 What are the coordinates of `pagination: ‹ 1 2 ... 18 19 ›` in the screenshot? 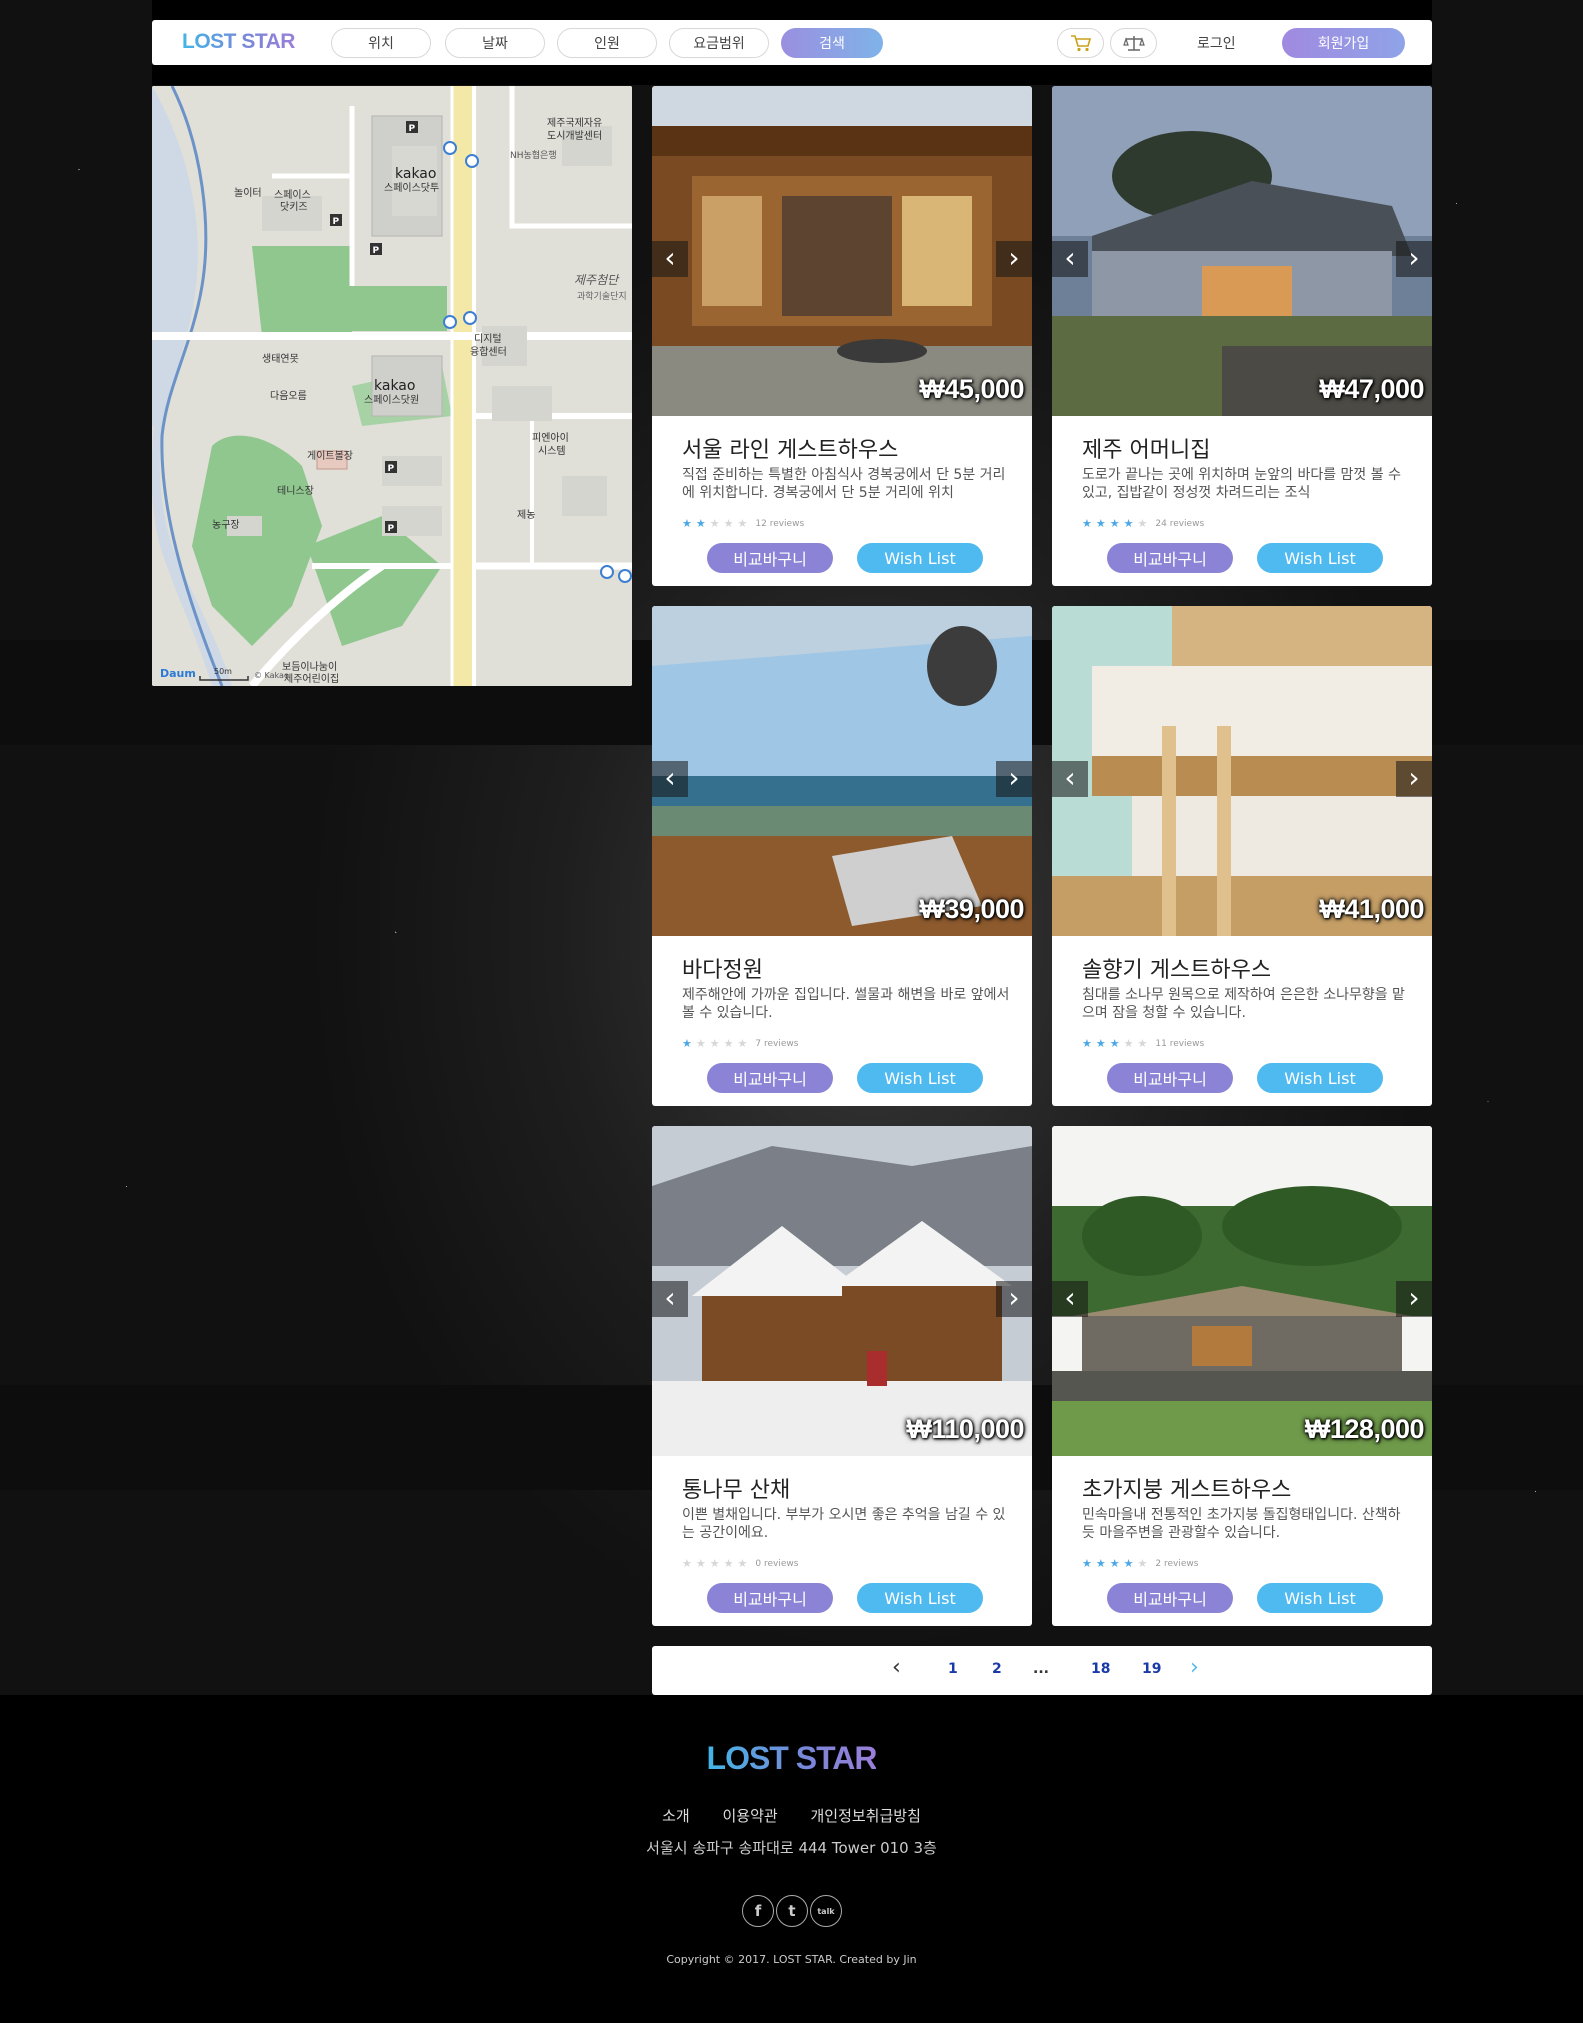 It's located at (1042, 1670).